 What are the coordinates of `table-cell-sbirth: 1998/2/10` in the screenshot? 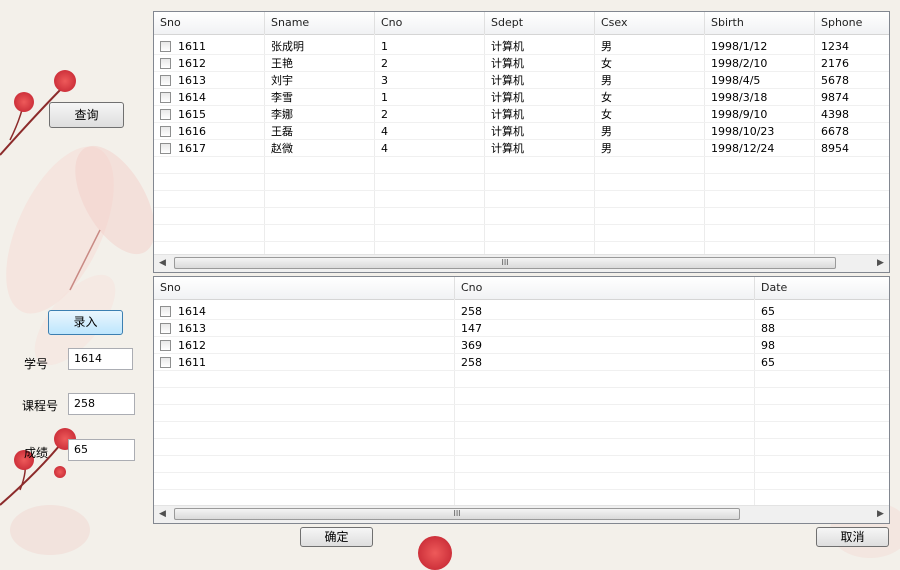 It's located at (739, 63).